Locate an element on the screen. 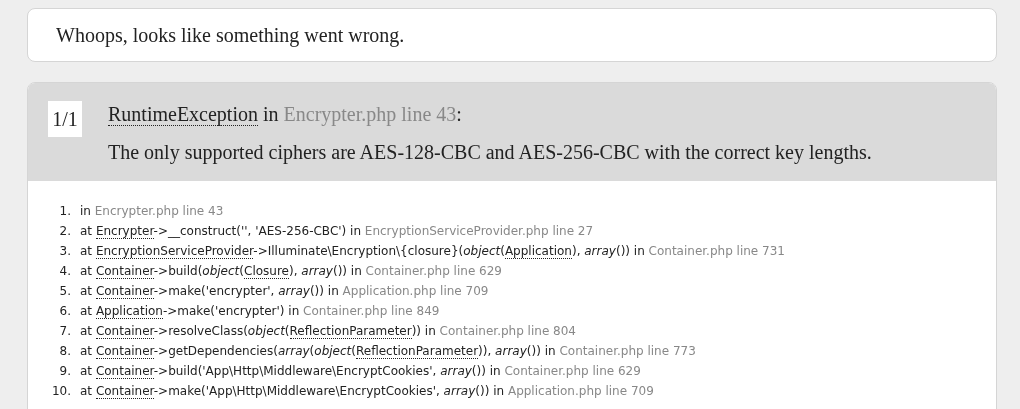  trace-line: at Encrypter->__construct('', 'AES-256-CBC') in EncryptionServiceProvider.php line 27 is located at coordinates (337, 231).